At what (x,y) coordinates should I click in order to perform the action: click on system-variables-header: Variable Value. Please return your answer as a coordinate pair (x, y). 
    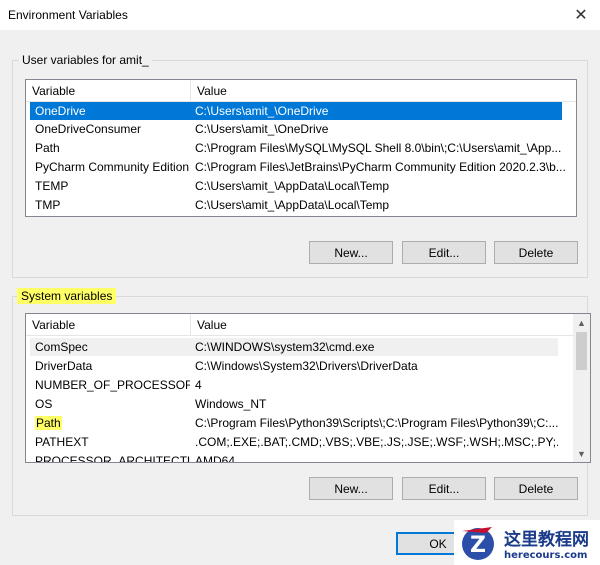
    Looking at the image, I should click on (300, 325).